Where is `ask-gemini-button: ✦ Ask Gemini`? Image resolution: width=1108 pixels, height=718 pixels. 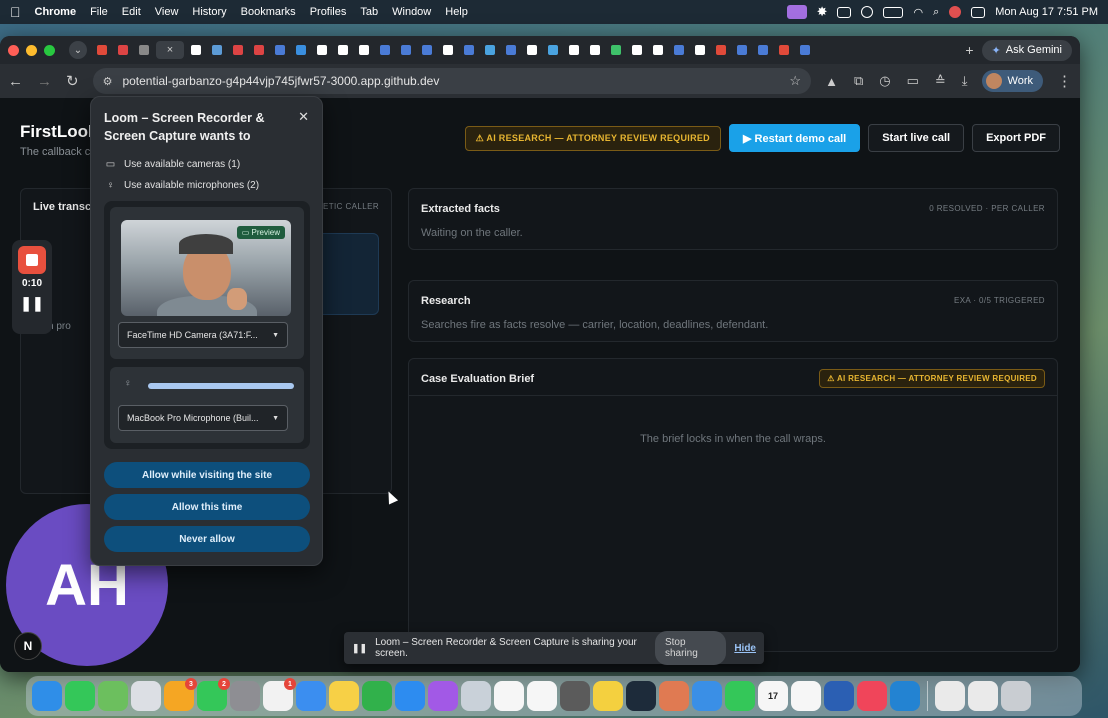 ask-gemini-button: ✦ Ask Gemini is located at coordinates (1026, 50).